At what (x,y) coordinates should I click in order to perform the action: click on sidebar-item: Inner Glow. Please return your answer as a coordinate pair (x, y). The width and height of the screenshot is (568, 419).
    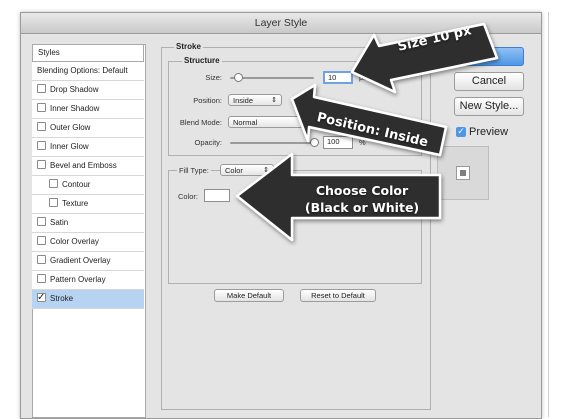
    Looking at the image, I should click on (88, 147).